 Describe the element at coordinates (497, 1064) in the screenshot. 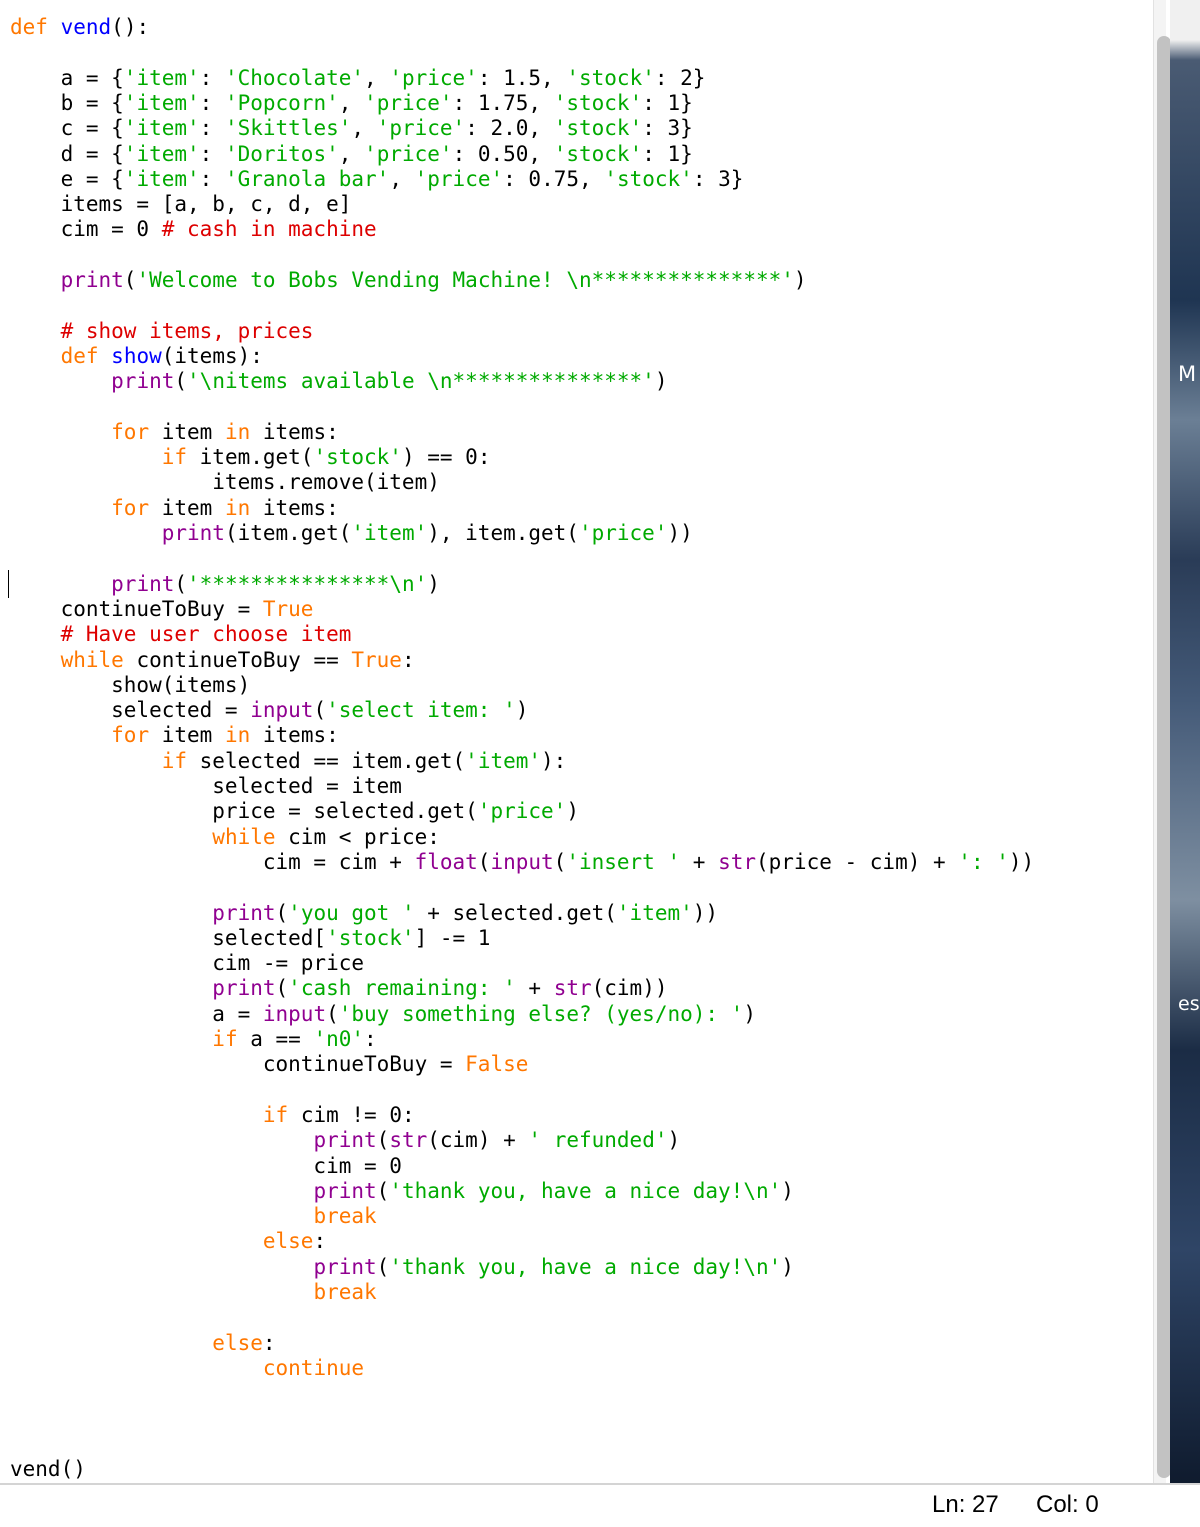

I see `code-token: False` at that location.